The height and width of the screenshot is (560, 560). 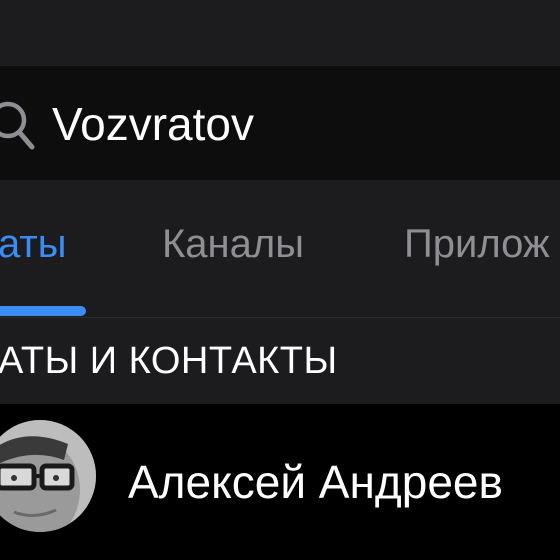 I want to click on search-input: Vozvratov, so click(x=153, y=124).